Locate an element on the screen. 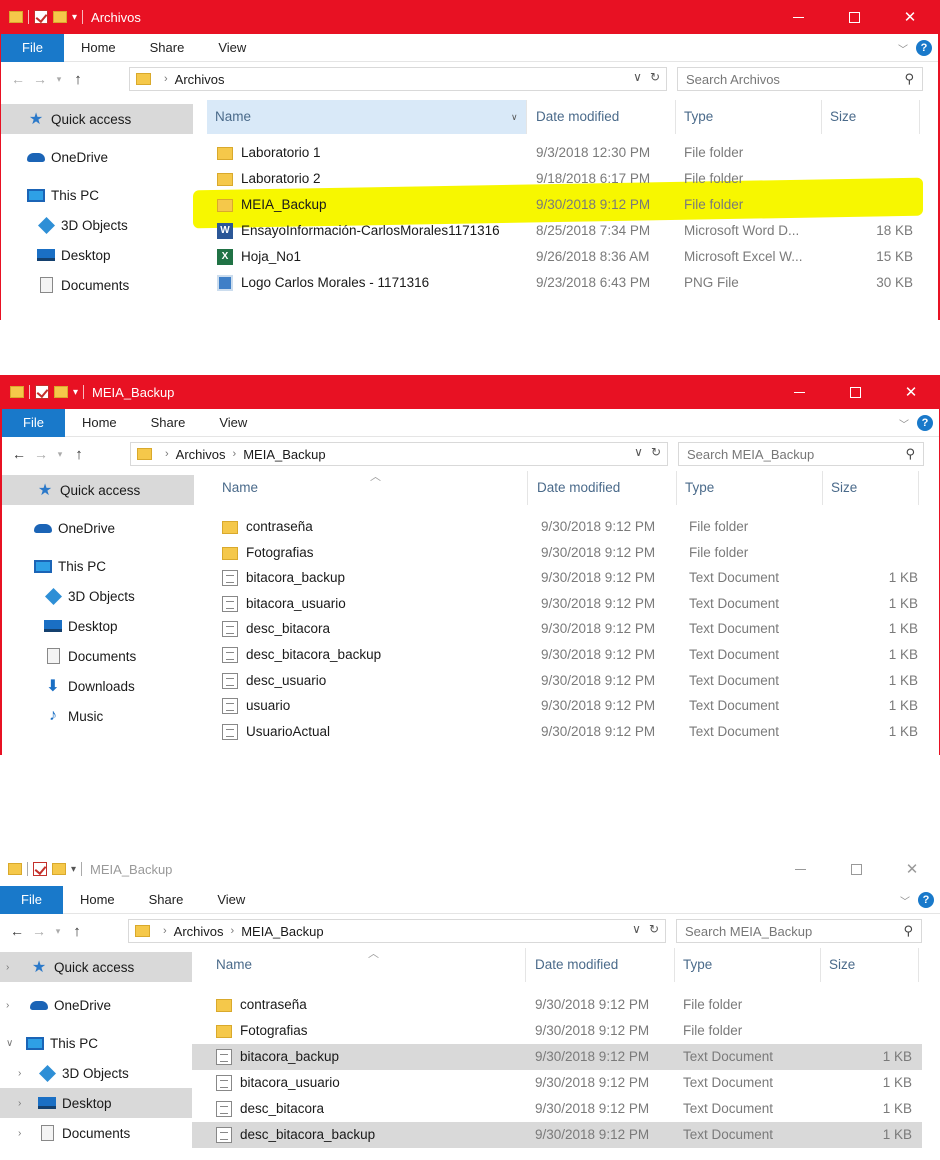  nav-documents: › Documents is located at coordinates (96, 1133).